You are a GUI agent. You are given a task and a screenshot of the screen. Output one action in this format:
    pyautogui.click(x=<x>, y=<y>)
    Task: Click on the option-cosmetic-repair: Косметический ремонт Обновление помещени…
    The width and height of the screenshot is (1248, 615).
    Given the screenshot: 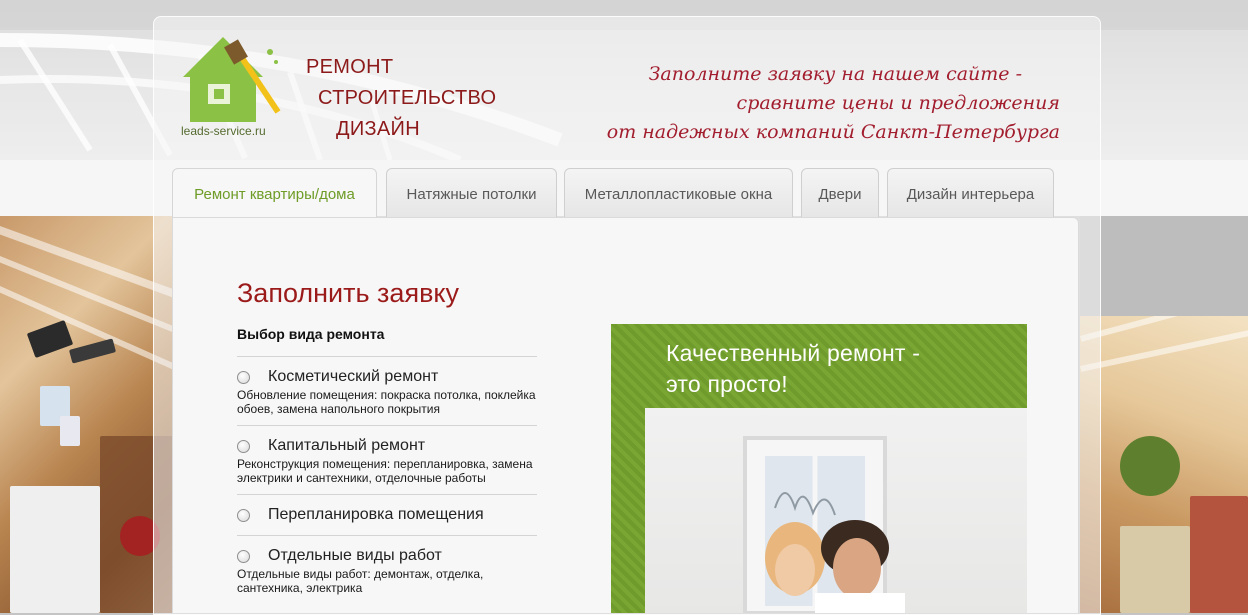 What is the action you would take?
    pyautogui.click(x=387, y=390)
    